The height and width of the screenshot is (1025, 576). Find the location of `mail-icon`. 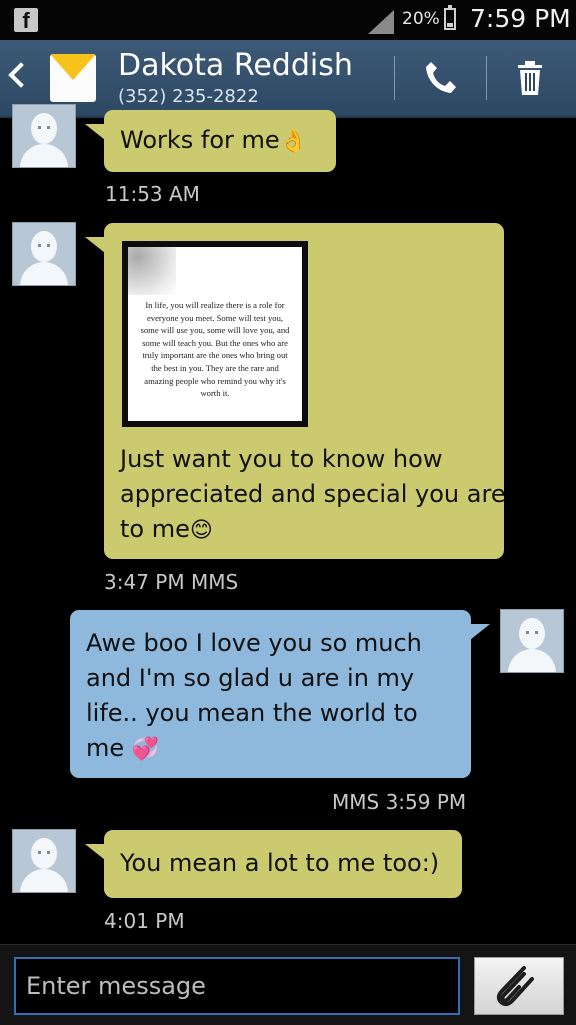

mail-icon is located at coordinates (73, 78).